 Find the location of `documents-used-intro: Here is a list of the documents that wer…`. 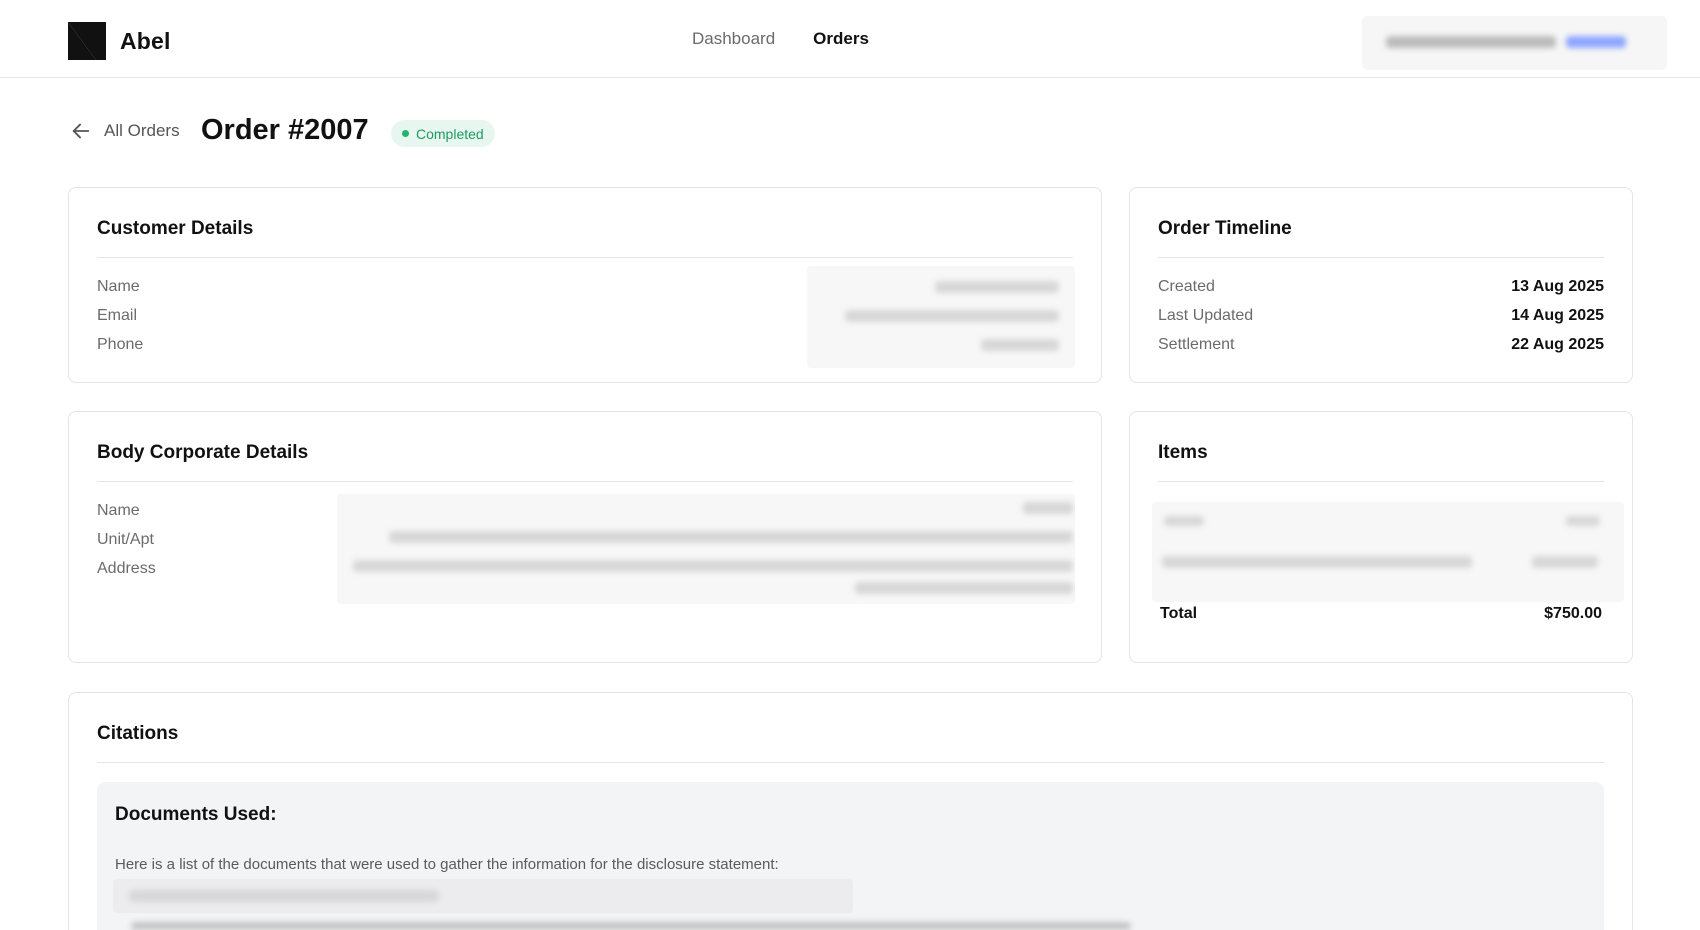

documents-used-intro: Here is a list of the documents that wer… is located at coordinates (447, 864).